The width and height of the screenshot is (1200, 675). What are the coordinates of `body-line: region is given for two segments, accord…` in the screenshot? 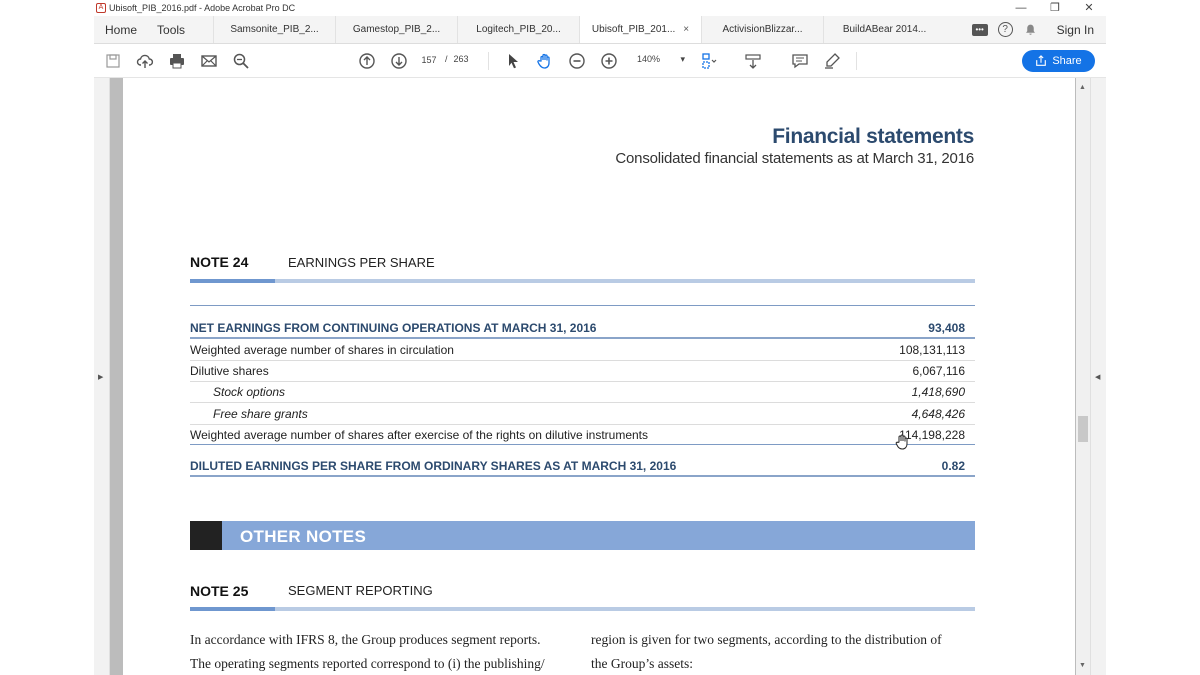 It's located at (766, 639).